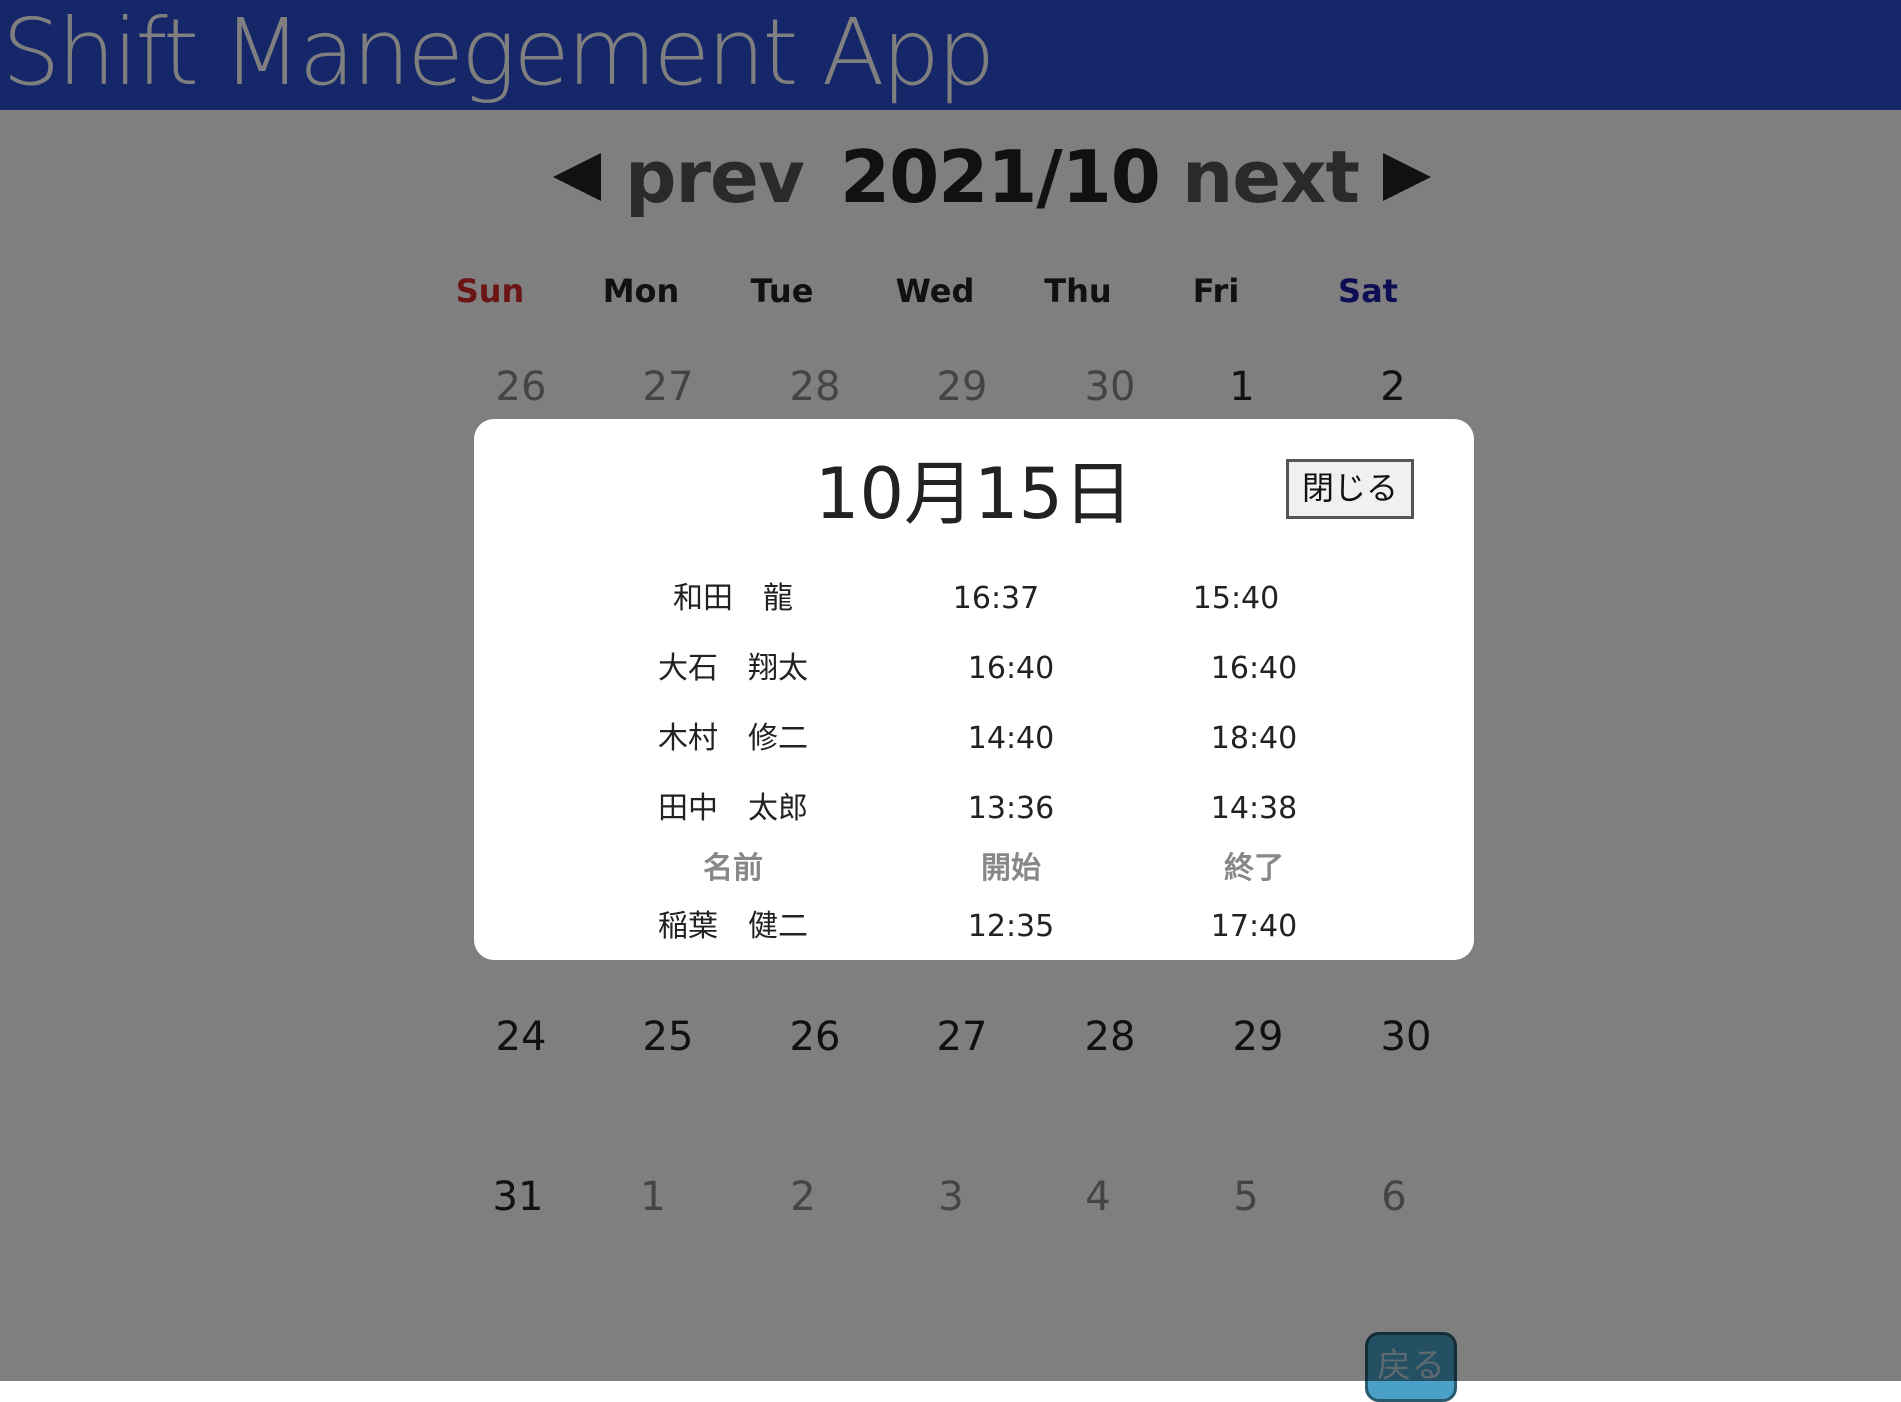 Image resolution: width=1901 pixels, height=1402 pixels. Describe the element at coordinates (1254, 808) in the screenshot. I see `shift-end: 14:38` at that location.